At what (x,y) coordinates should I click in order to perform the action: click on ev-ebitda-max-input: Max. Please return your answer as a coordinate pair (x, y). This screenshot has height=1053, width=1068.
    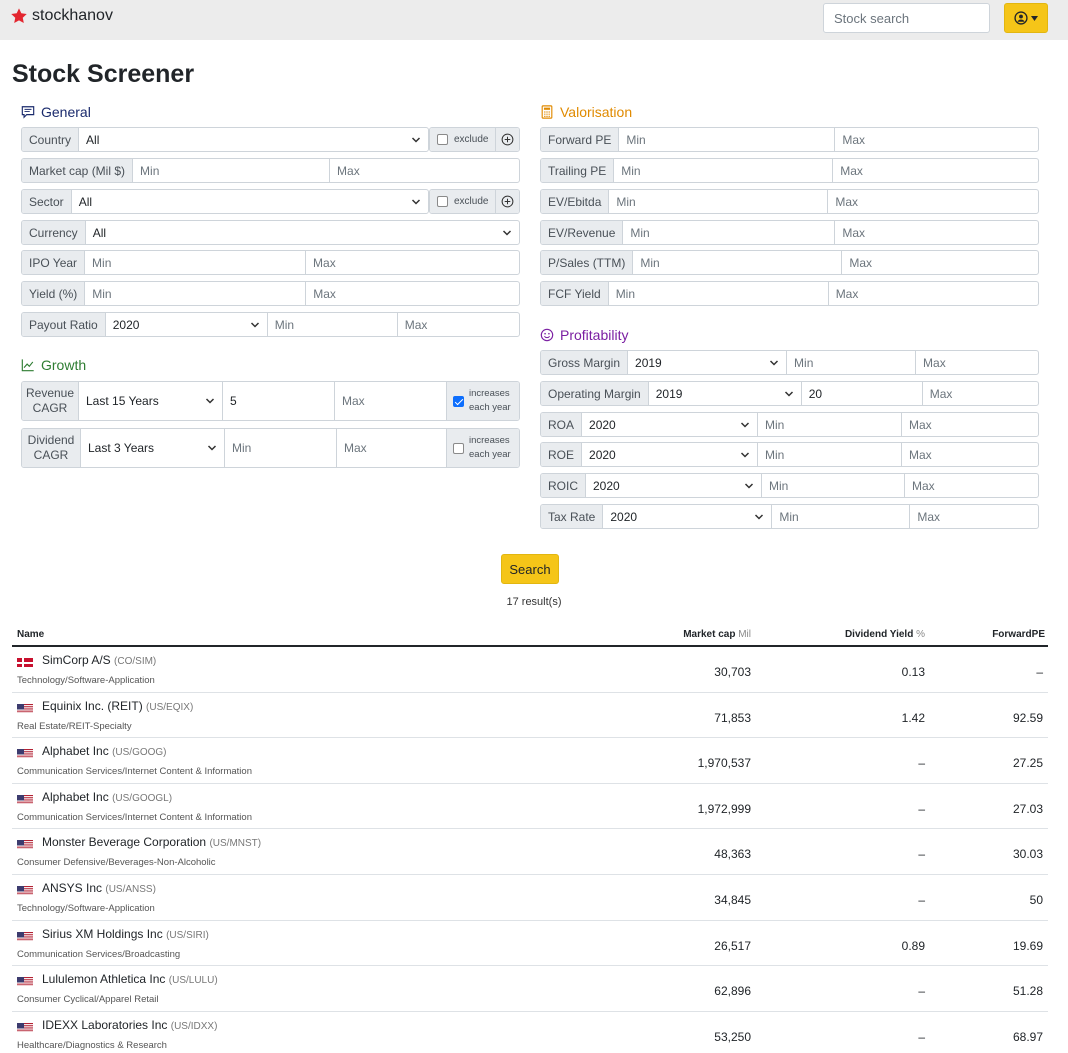
    Looking at the image, I should click on (933, 201).